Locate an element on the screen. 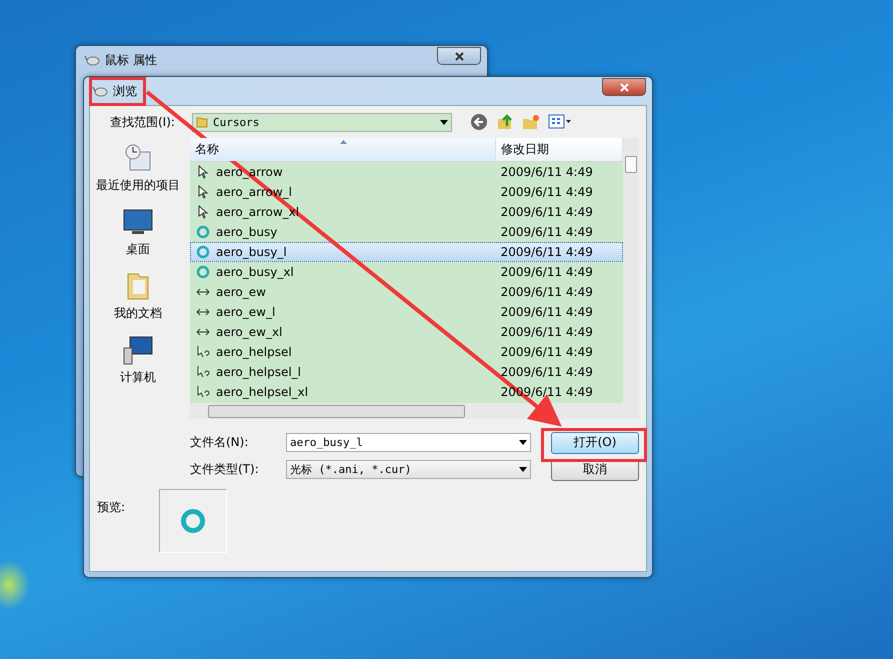 The image size is (893, 659). sort-arrow-icon is located at coordinates (343, 142).